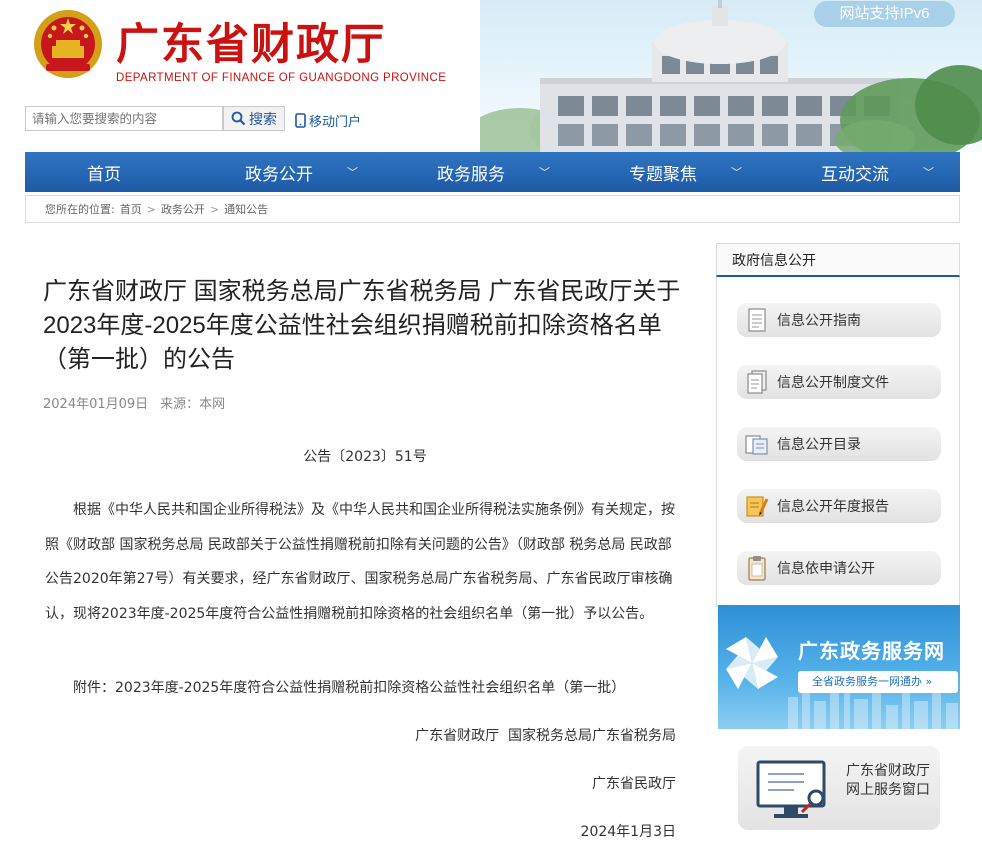 The width and height of the screenshot is (982, 858). Describe the element at coordinates (757, 568) in the screenshot. I see `clipboard-icon` at that location.